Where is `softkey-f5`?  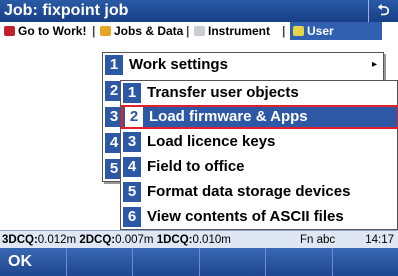
softkey-f5 is located at coordinates (299, 262).